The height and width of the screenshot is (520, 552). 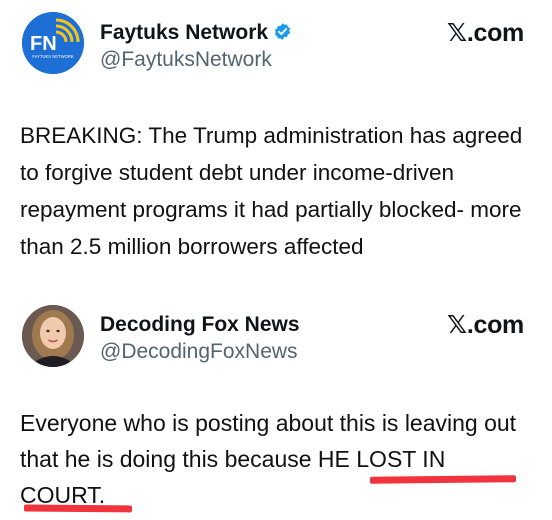 I want to click on avatar-logo-text: FN, so click(x=43, y=44).